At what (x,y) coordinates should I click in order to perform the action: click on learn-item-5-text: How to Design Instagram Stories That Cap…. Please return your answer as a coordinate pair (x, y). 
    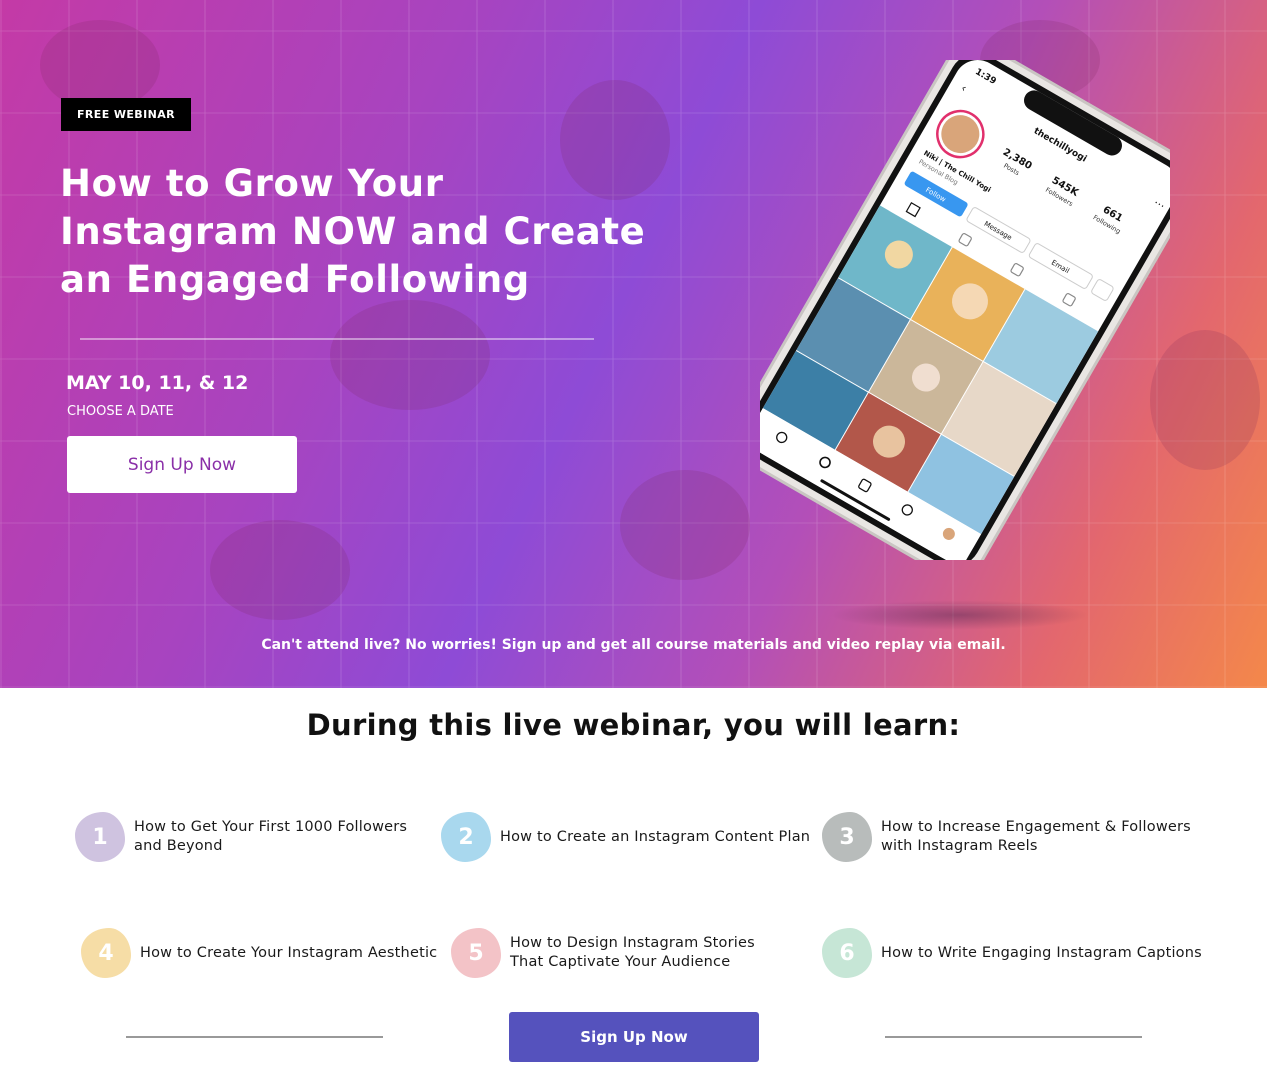
    Looking at the image, I should click on (632, 952).